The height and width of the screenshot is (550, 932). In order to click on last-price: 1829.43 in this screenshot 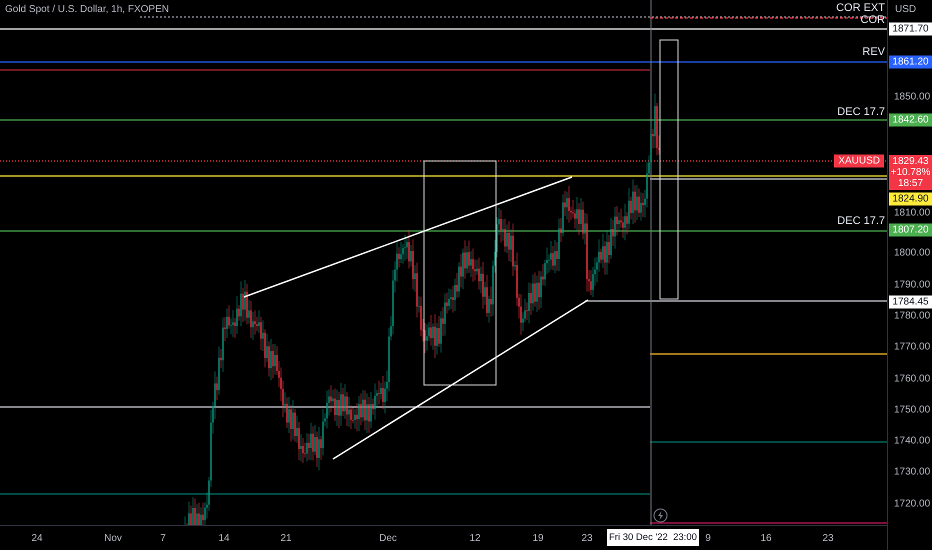, I will do `click(910, 161)`.